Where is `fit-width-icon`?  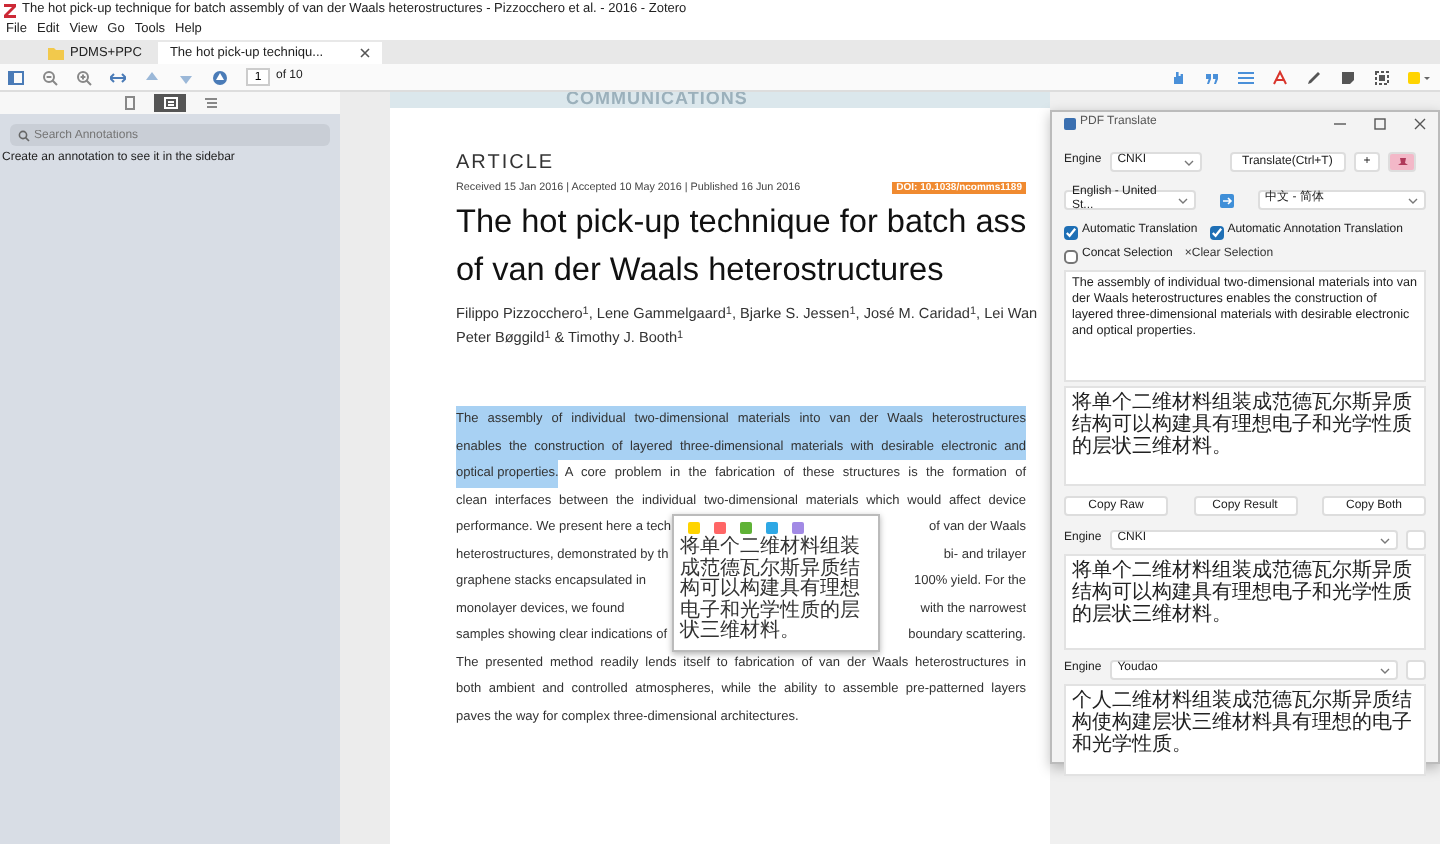 fit-width-icon is located at coordinates (118, 77).